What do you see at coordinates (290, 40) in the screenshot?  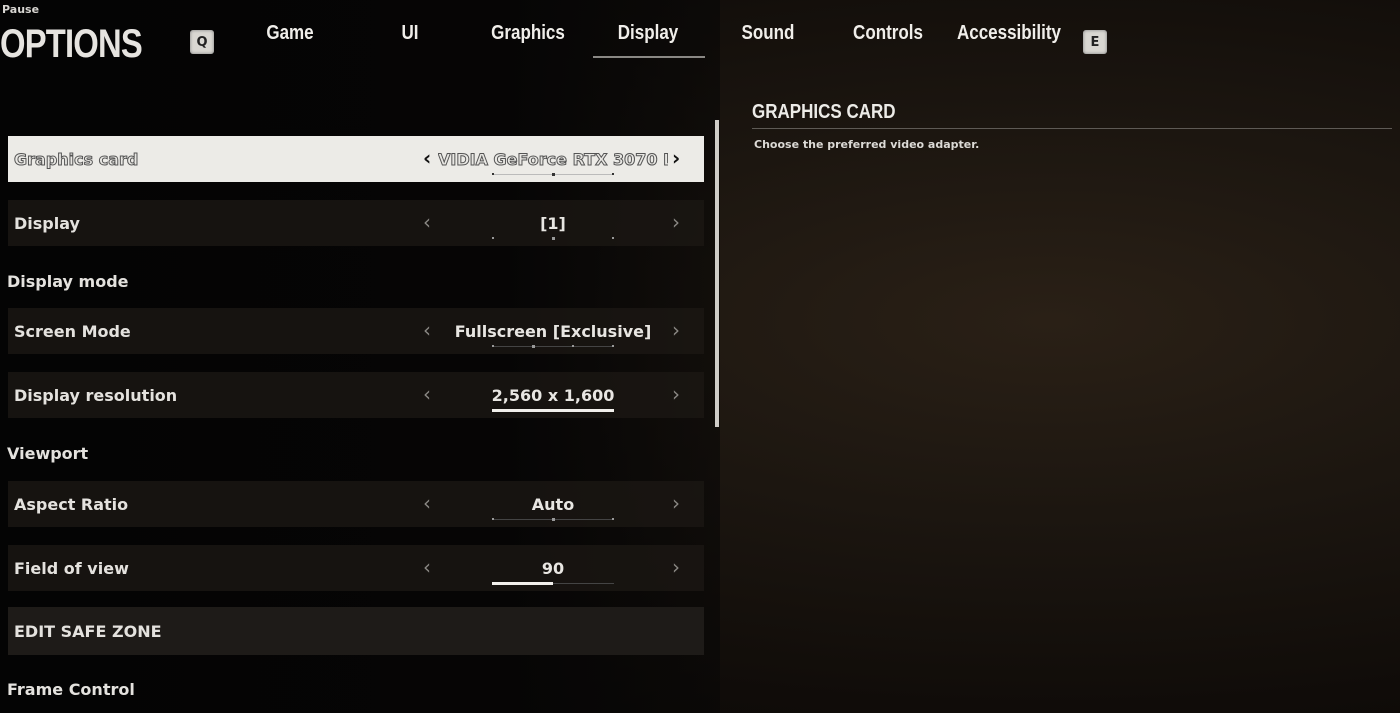 I see `tab-game: Game` at bounding box center [290, 40].